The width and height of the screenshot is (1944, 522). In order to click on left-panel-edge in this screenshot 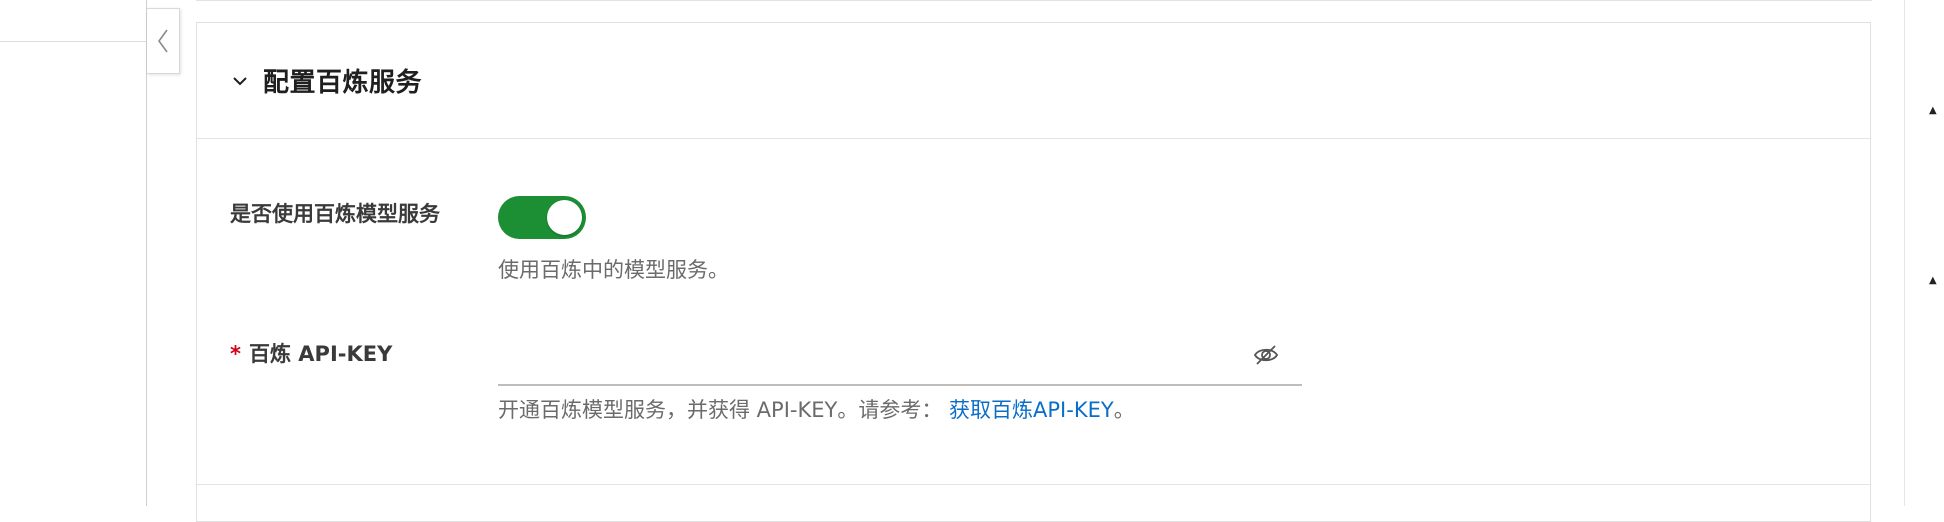, I will do `click(146, 253)`.